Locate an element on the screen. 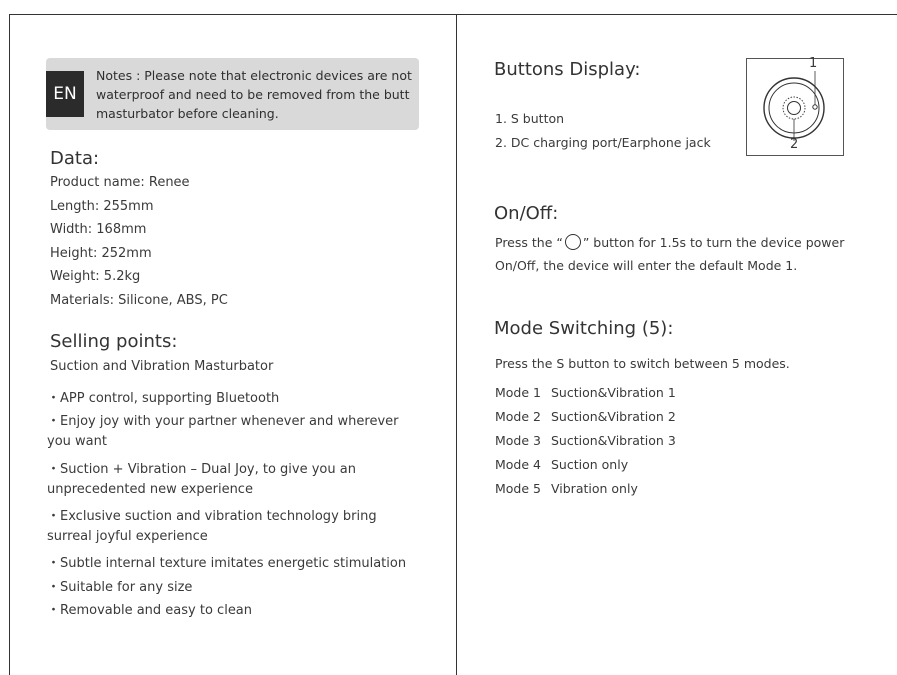 The width and height of the screenshot is (897, 675). notes-line: masturbator before cleaning. is located at coordinates (187, 113).